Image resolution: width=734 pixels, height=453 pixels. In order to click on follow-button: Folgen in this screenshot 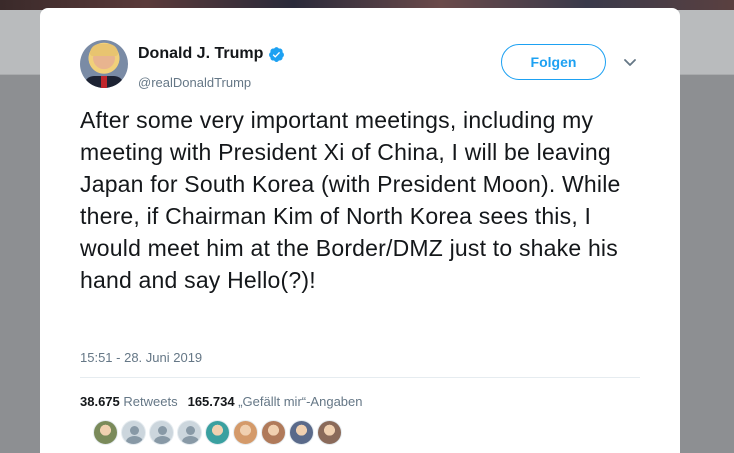, I will do `click(553, 62)`.